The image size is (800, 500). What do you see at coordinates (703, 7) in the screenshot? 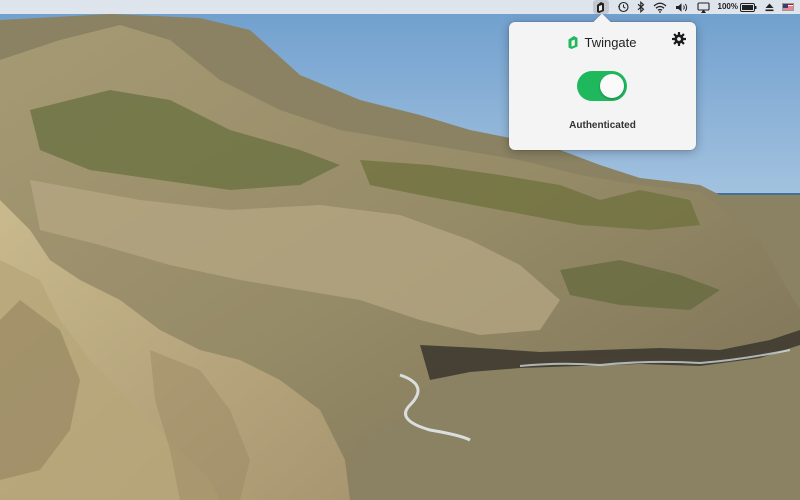
I see `airplay-icon` at bounding box center [703, 7].